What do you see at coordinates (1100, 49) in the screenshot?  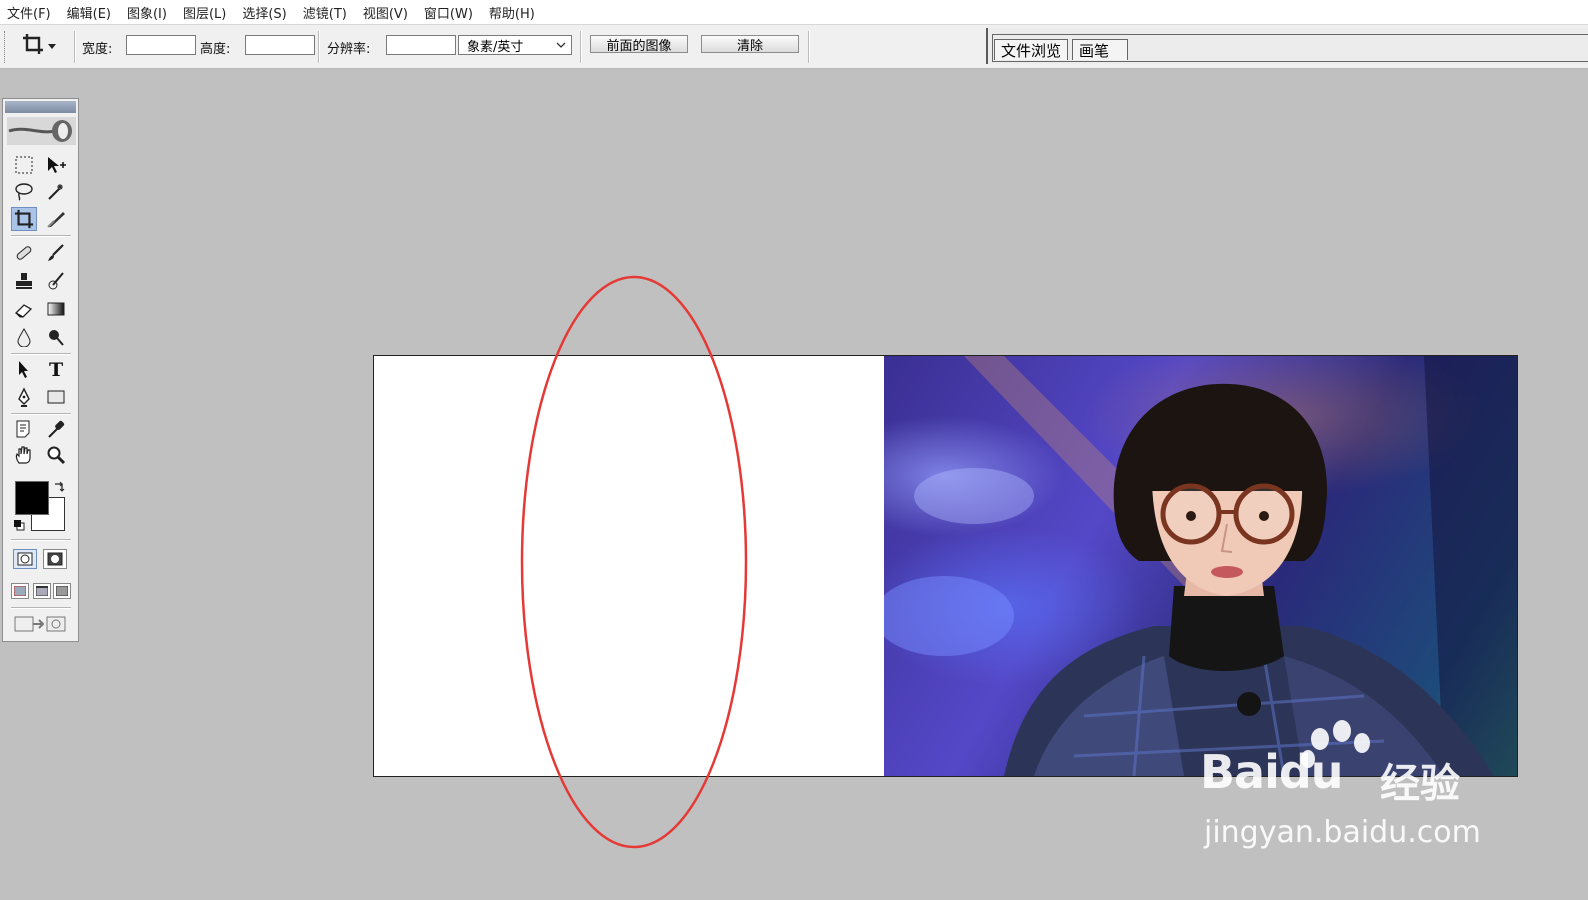 I see `tab-brushes: 画笔` at bounding box center [1100, 49].